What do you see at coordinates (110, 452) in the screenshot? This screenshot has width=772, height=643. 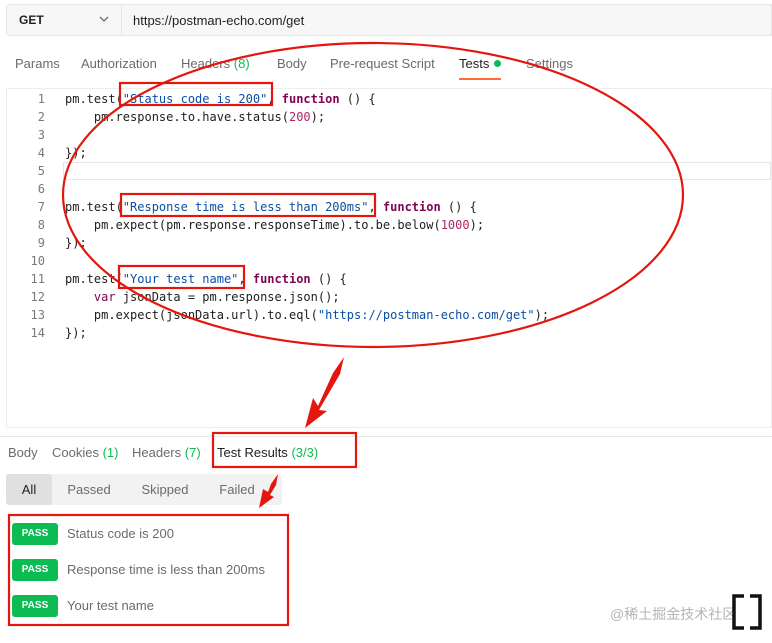 I see `tab-count: (1)` at bounding box center [110, 452].